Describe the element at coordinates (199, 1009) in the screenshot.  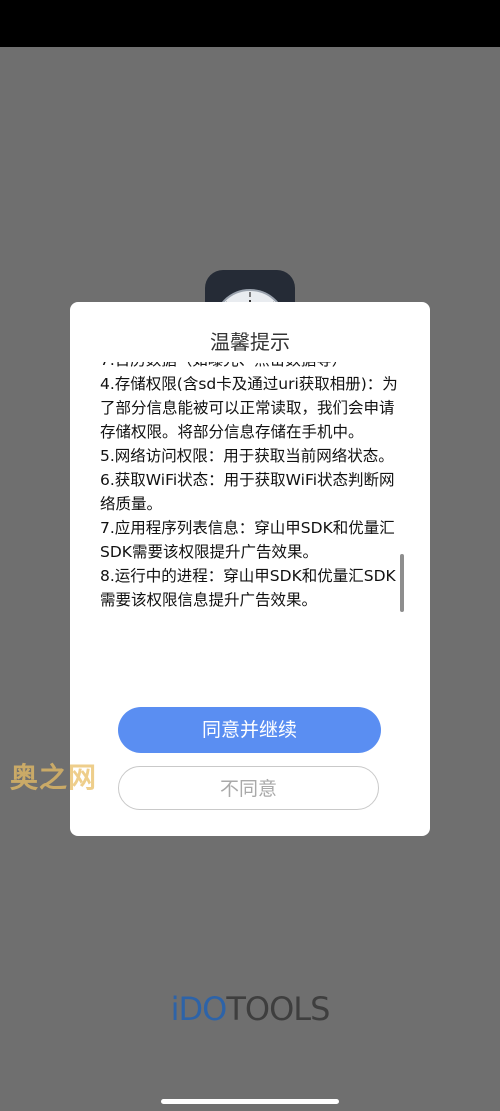
I see `brand-logo-part-a: iDO` at that location.